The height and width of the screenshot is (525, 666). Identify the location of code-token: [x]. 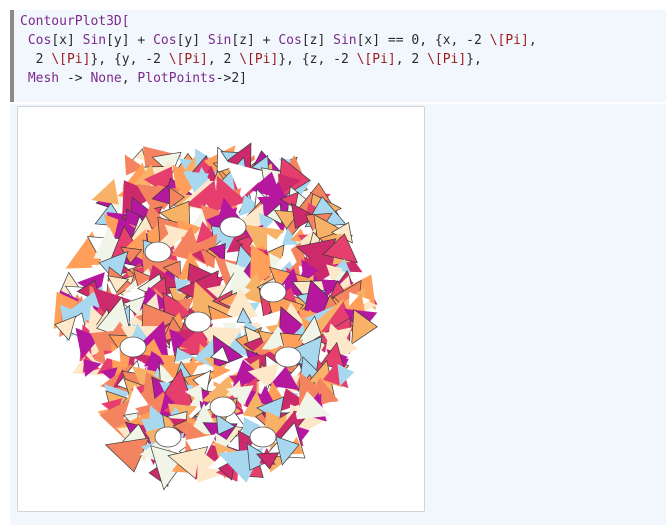
(67, 40).